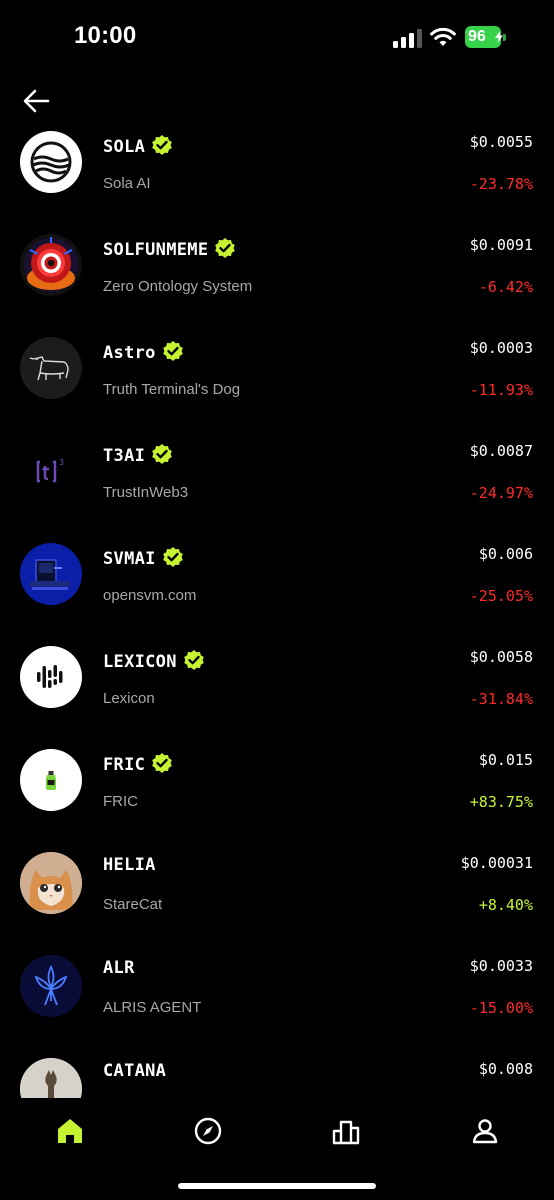 The width and height of the screenshot is (554, 1200). What do you see at coordinates (501, 802) in the screenshot?
I see `token-change: +83.75%` at bounding box center [501, 802].